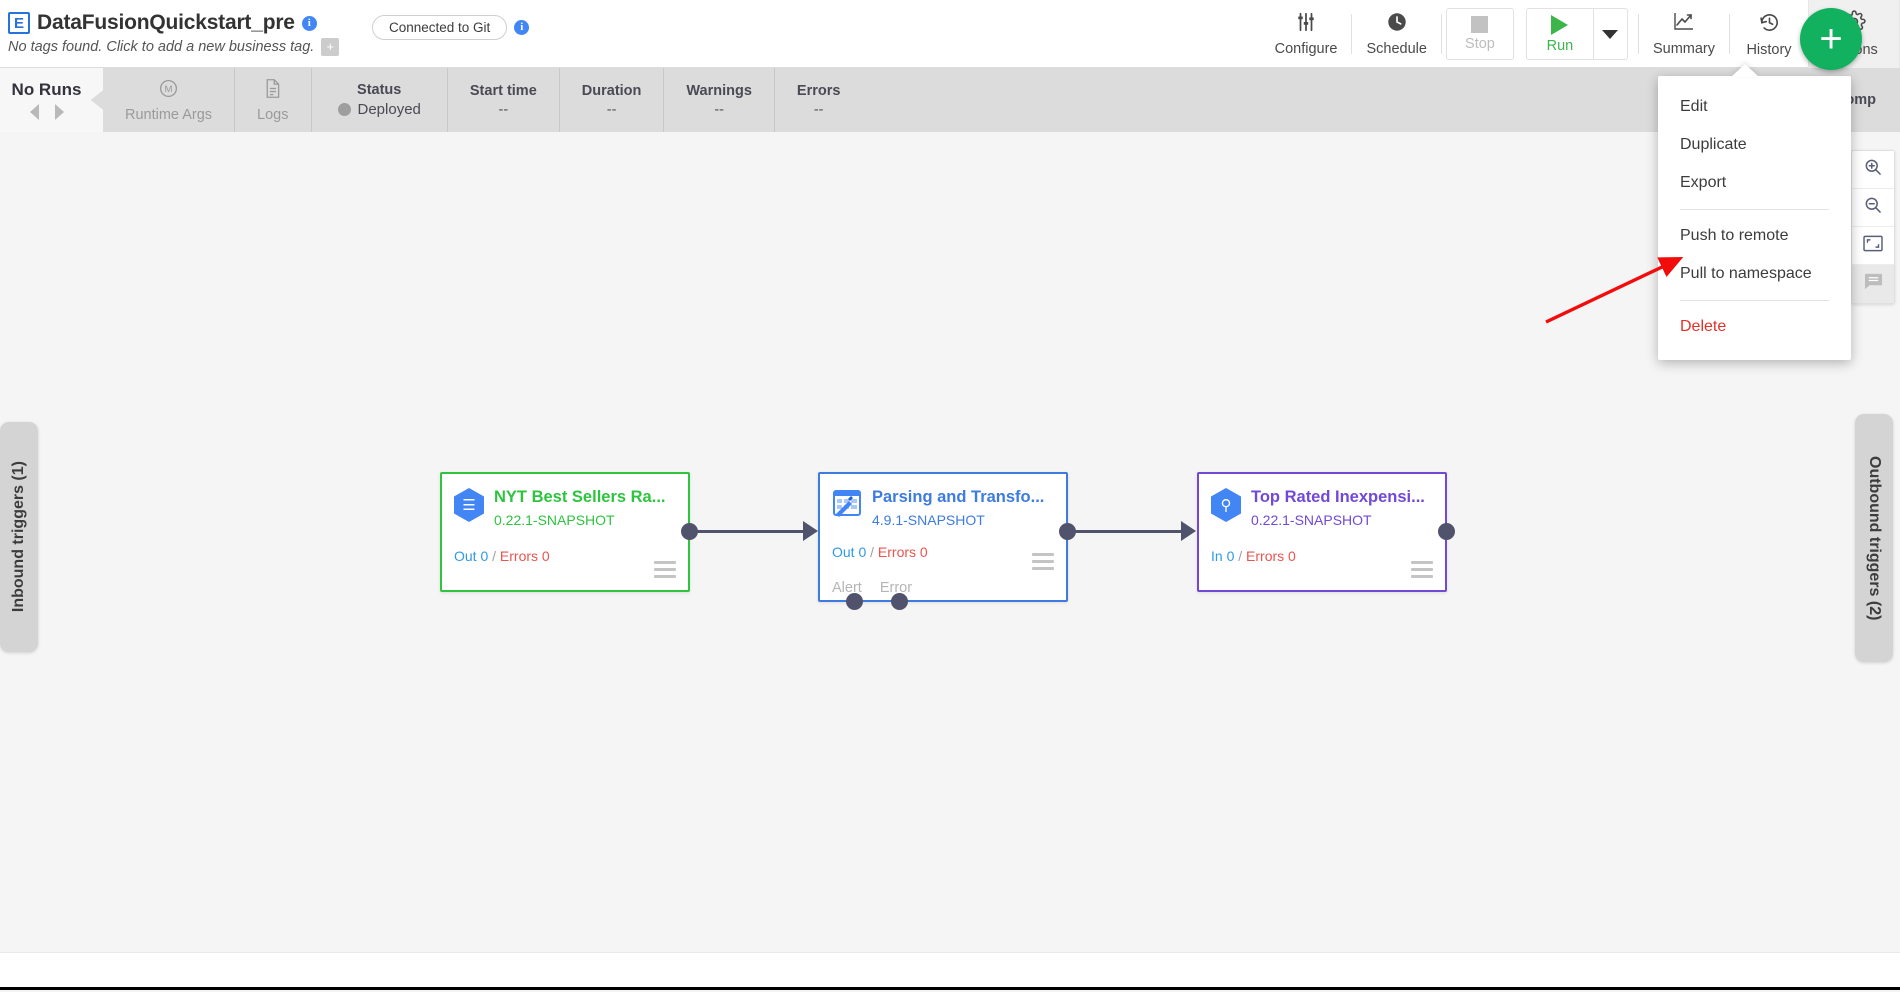 The width and height of the screenshot is (1900, 992). Describe the element at coordinates (34, 112) in the screenshot. I see `chevron-left-icon` at that location.